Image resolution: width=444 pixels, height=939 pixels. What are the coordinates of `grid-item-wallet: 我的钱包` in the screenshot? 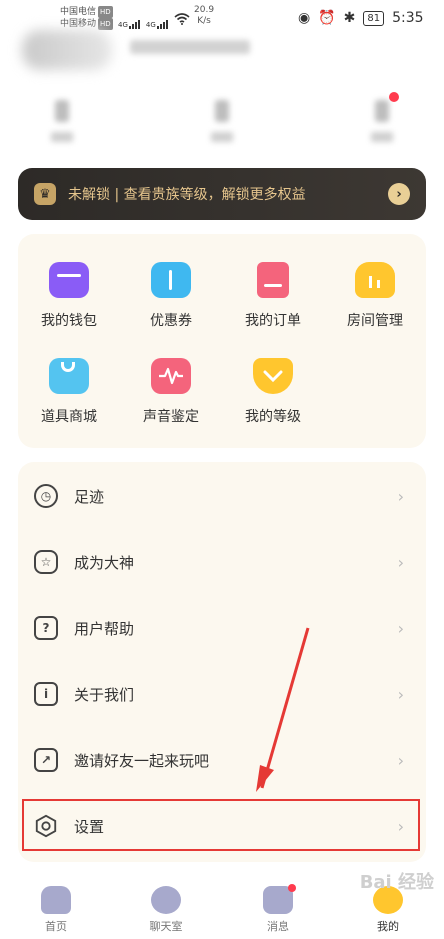 It's located at (69, 296).